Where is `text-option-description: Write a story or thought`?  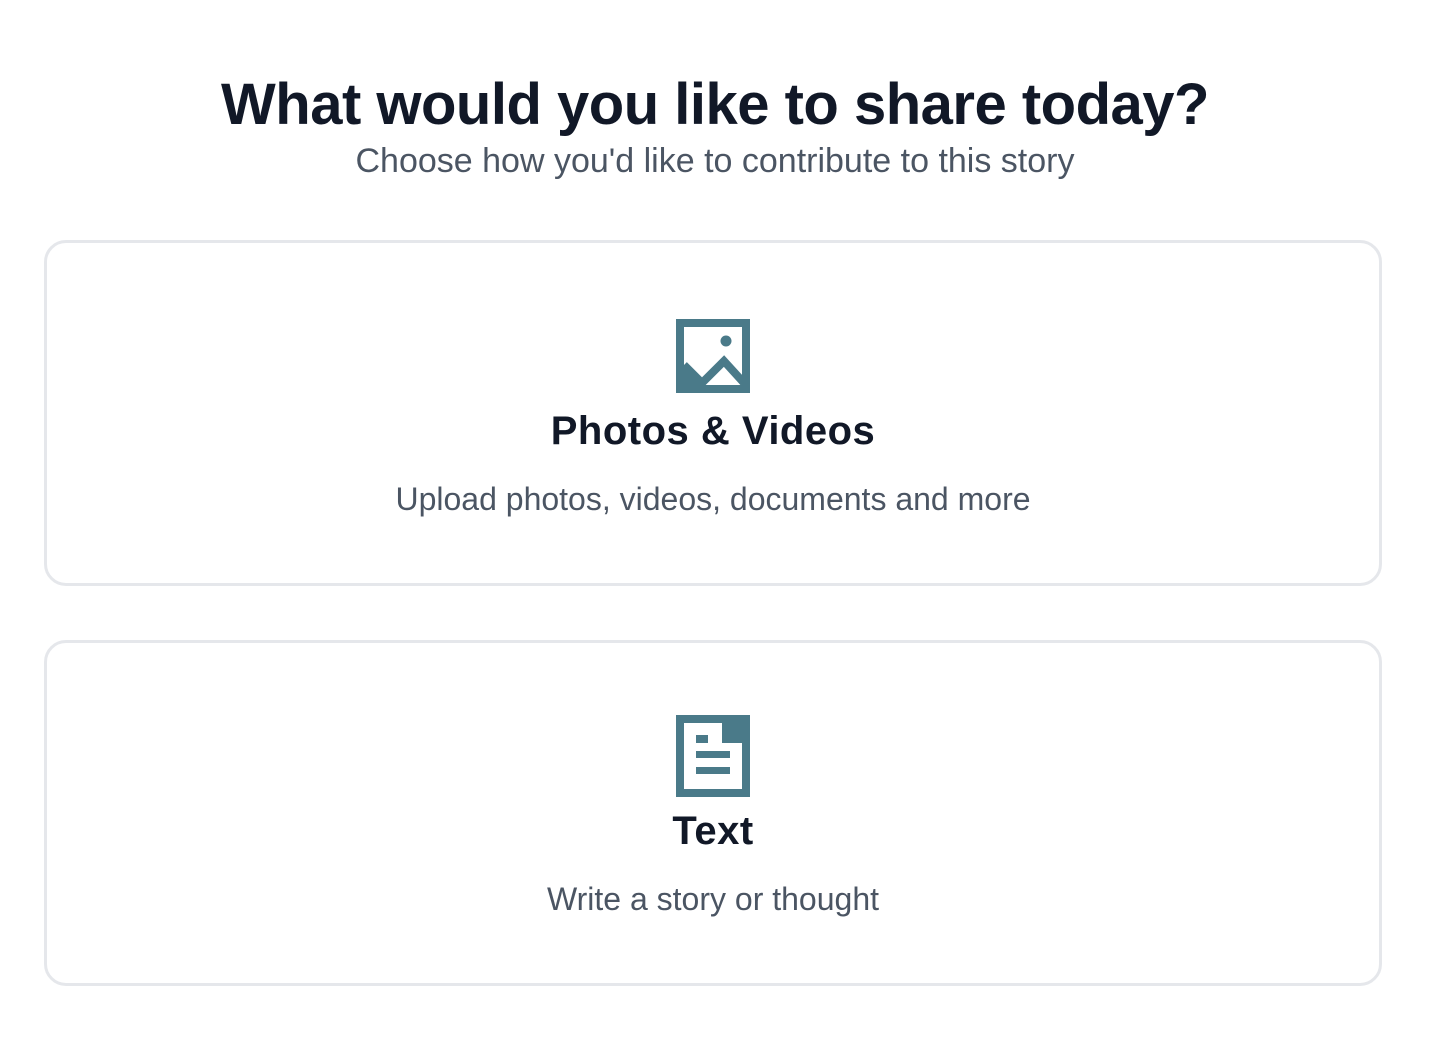
text-option-description: Write a story or thought is located at coordinates (713, 899).